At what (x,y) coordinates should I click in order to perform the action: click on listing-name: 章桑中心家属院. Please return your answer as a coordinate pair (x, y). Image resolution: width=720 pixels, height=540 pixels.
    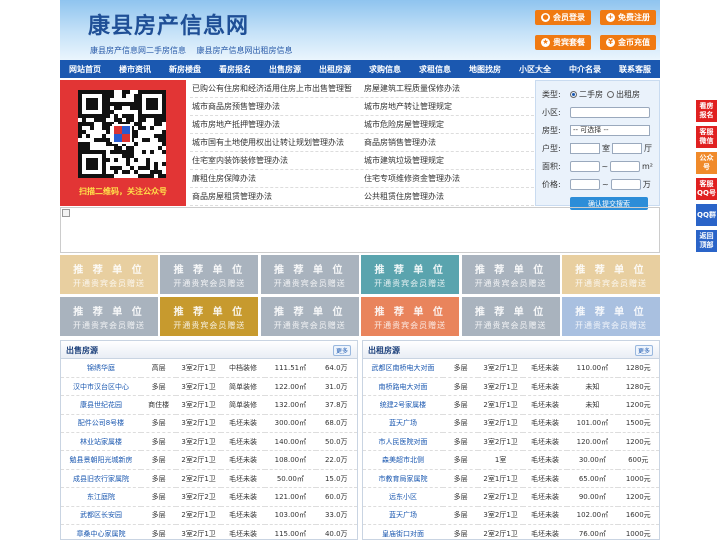
    Looking at the image, I should click on (101, 531).